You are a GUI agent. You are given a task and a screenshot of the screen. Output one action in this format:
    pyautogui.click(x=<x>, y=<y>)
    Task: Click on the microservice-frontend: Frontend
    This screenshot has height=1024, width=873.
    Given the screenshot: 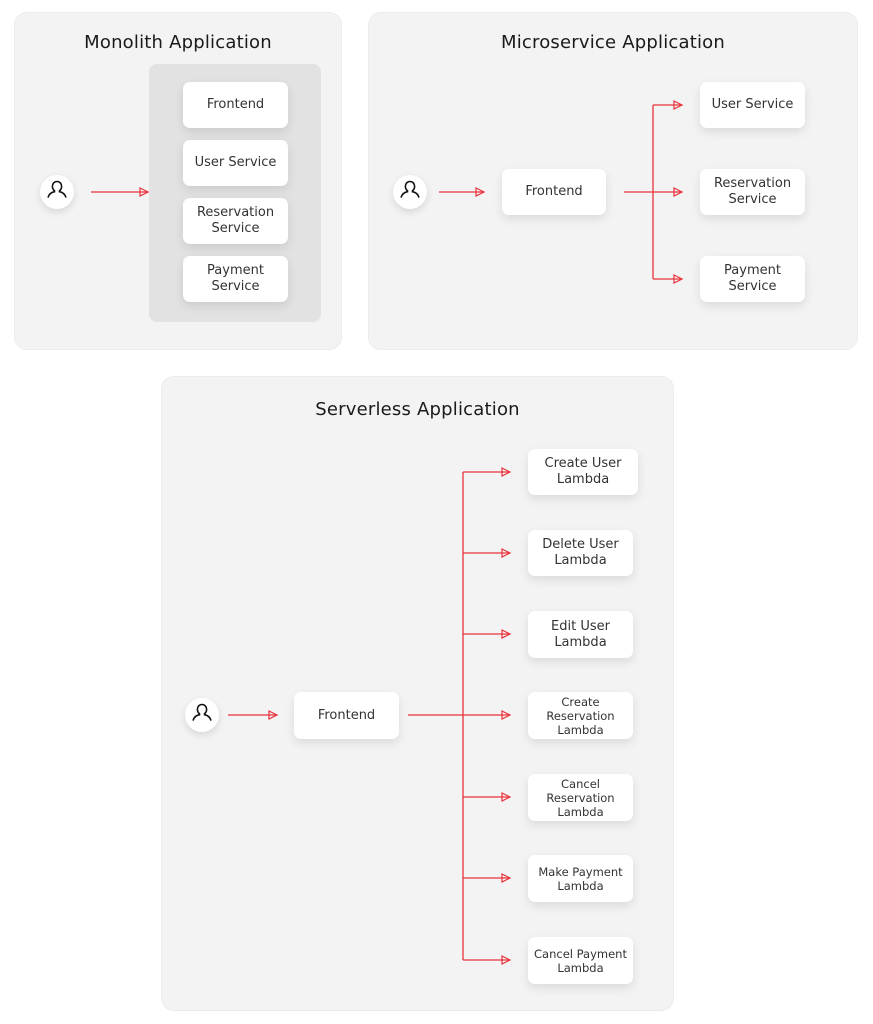 What is the action you would take?
    pyautogui.click(x=554, y=192)
    